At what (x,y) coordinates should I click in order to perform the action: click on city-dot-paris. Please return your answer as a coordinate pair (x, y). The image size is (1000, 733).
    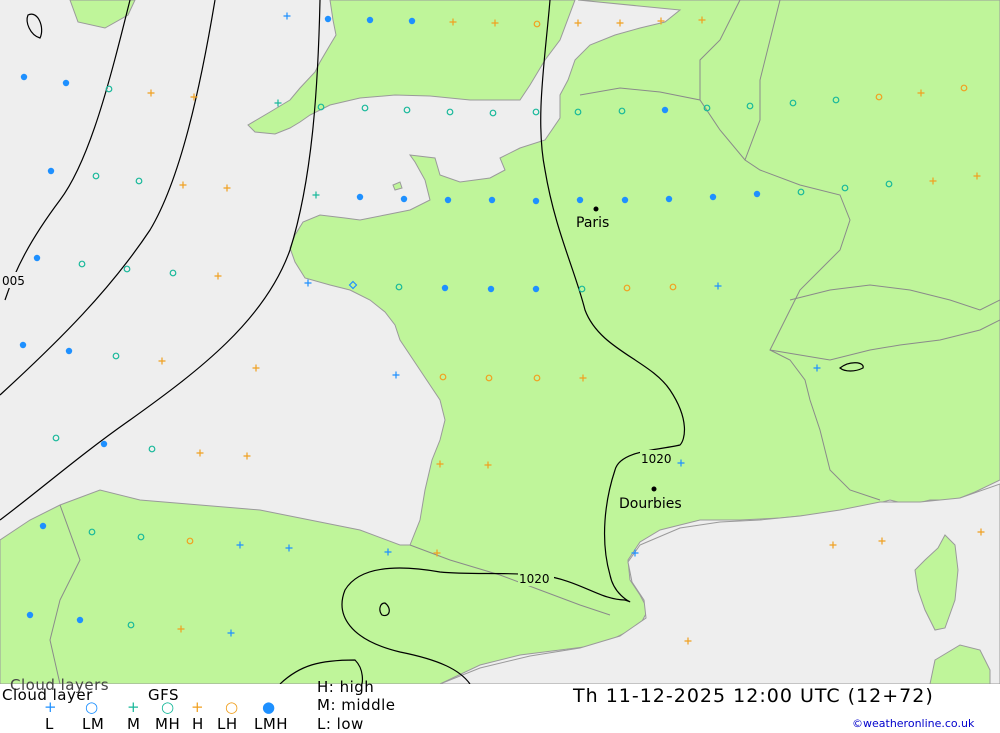
    Looking at the image, I should click on (596, 209).